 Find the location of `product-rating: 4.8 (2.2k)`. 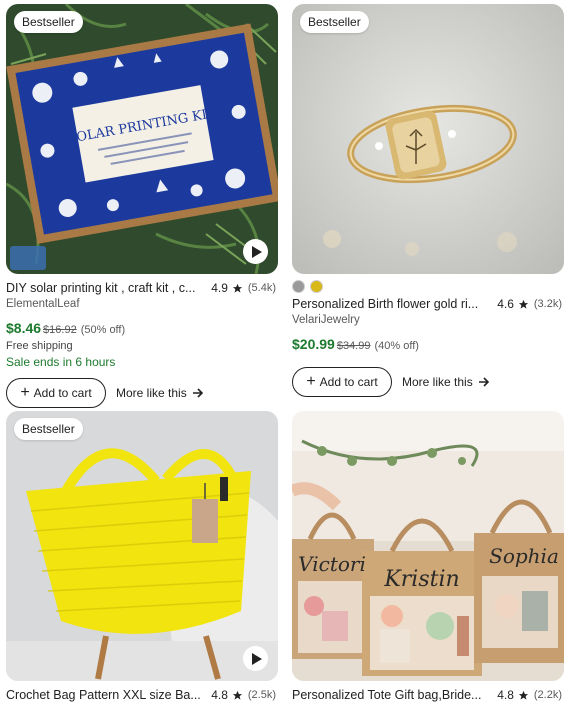

product-rating: 4.8 (2.2k) is located at coordinates (529, 695).